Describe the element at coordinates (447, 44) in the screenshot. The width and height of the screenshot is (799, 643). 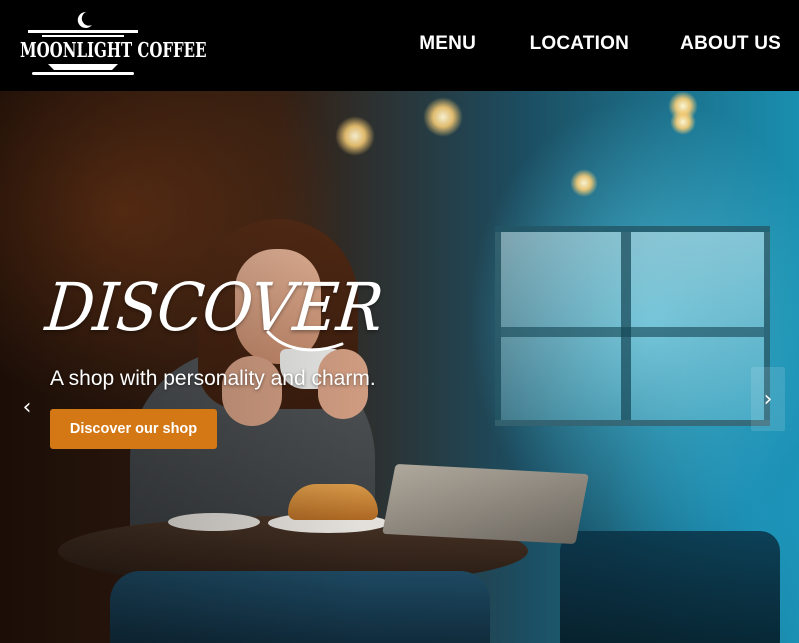
I see `nav-item-menu: MENU` at that location.